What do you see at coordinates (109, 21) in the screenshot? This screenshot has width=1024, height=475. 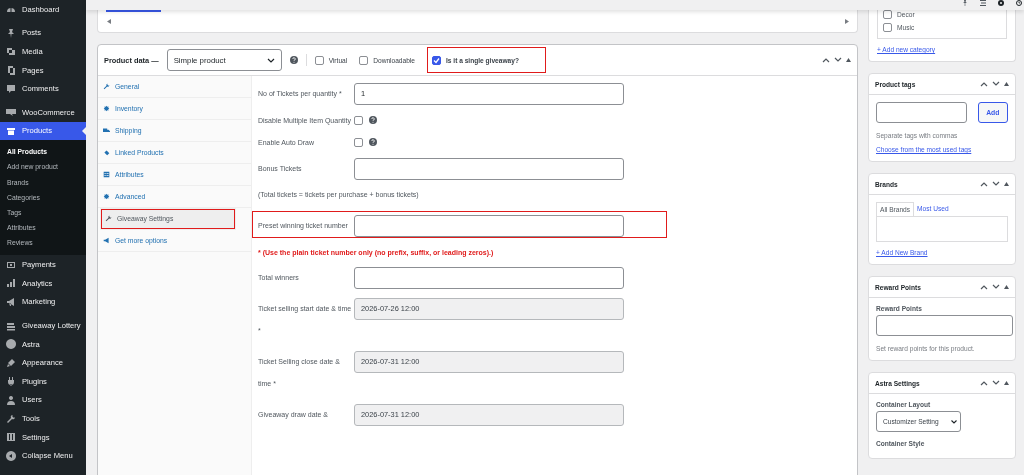 I see `scroll-left-icon` at bounding box center [109, 21].